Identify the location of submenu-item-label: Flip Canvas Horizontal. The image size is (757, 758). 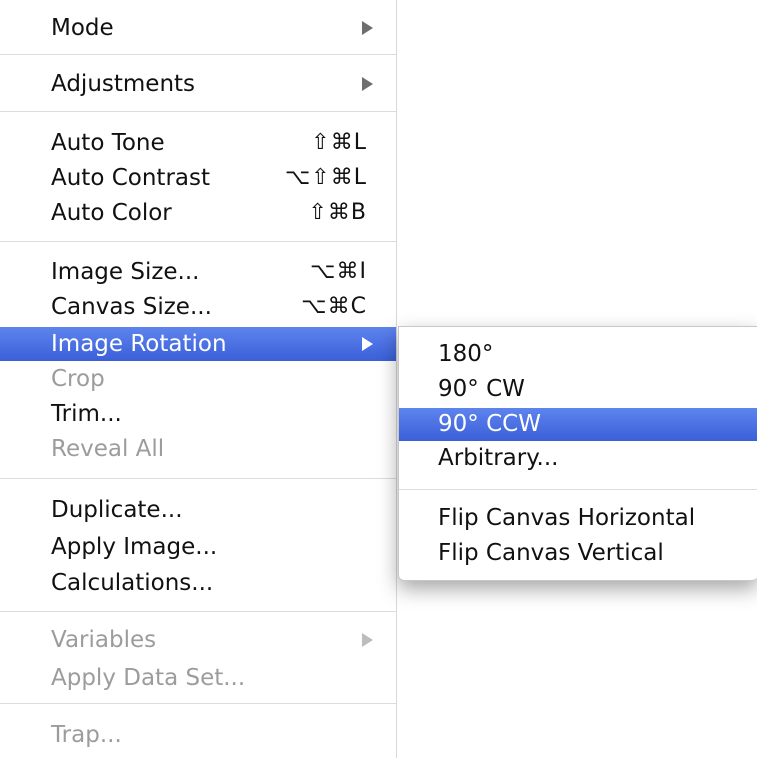
(567, 518).